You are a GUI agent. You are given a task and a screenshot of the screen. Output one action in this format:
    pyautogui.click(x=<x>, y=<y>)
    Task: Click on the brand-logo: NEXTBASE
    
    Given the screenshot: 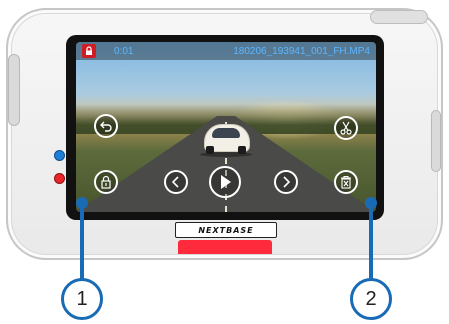 What is the action you would take?
    pyautogui.click(x=226, y=230)
    